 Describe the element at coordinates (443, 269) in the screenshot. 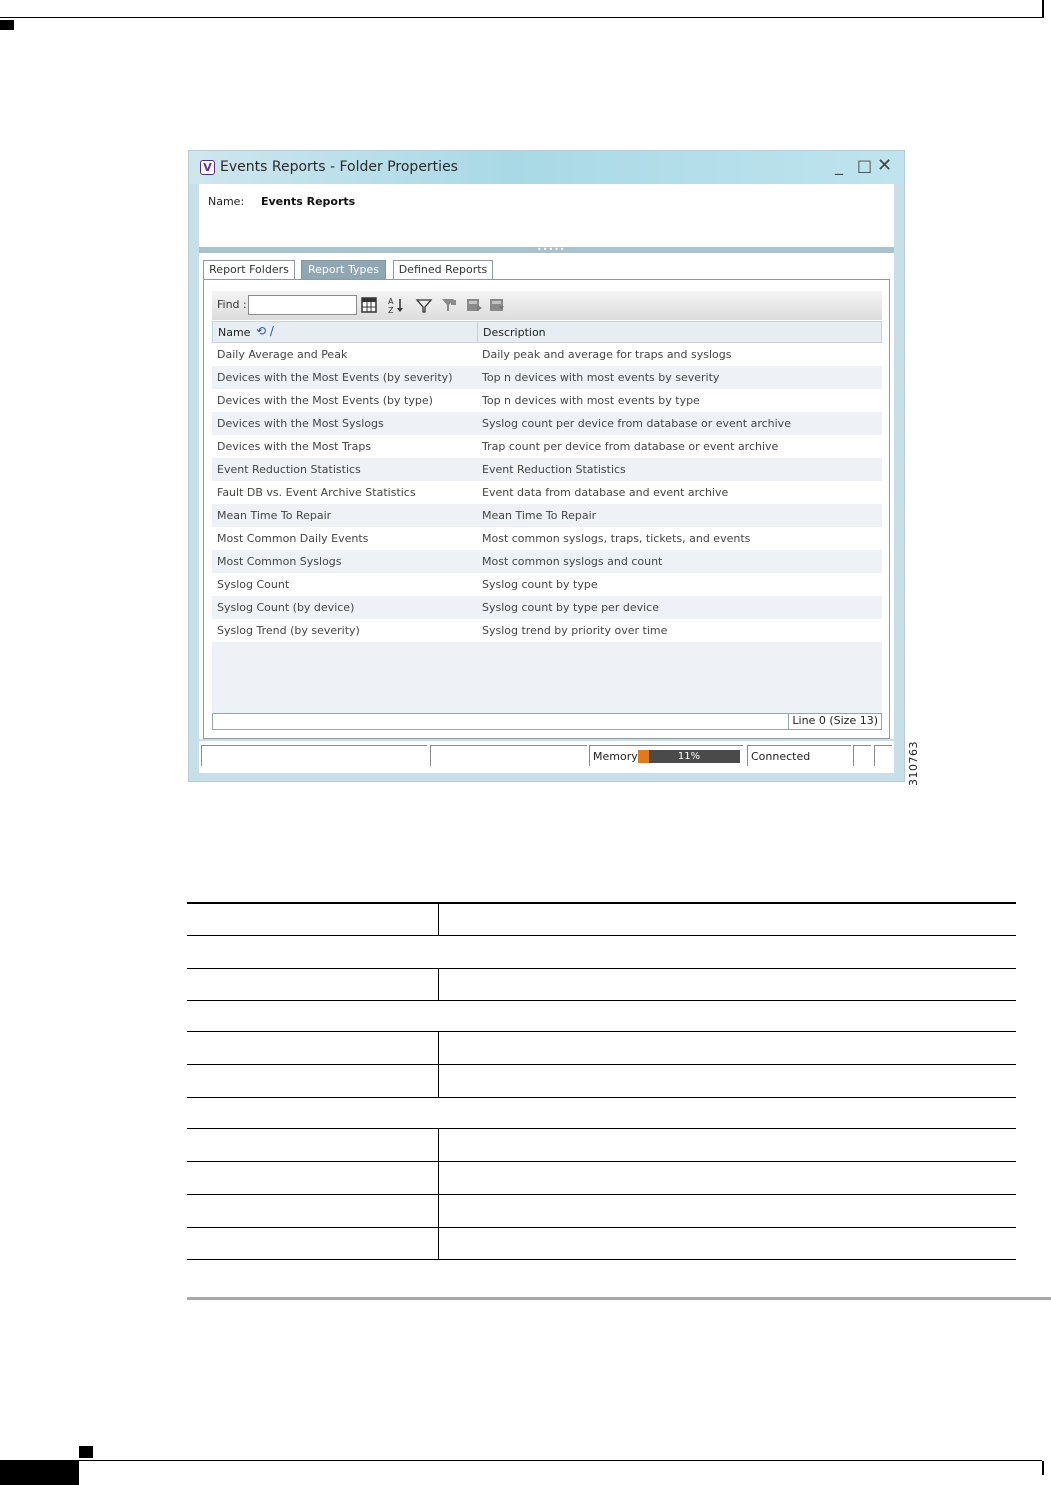

I see `tab-defined-reports: Defined Reports` at that location.